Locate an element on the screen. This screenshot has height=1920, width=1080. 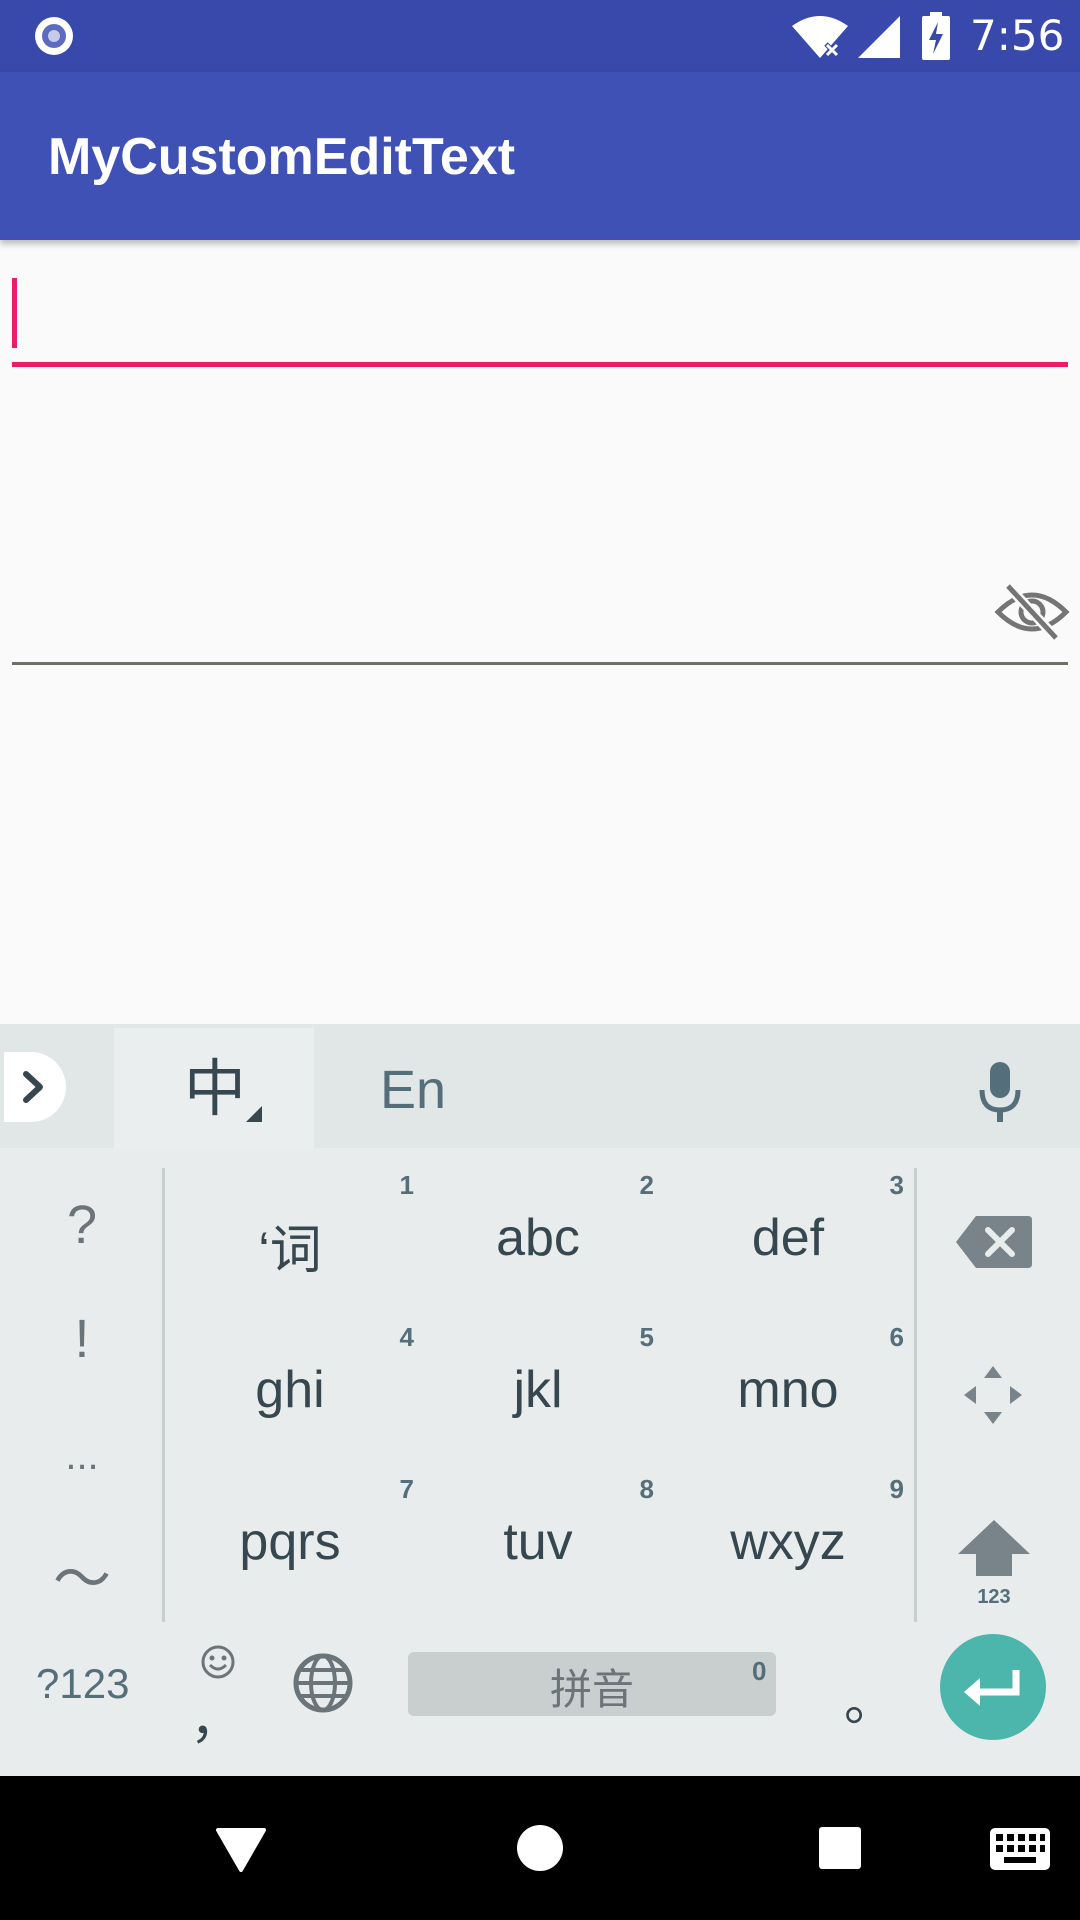
clock: 7:56 is located at coordinates (1017, 35).